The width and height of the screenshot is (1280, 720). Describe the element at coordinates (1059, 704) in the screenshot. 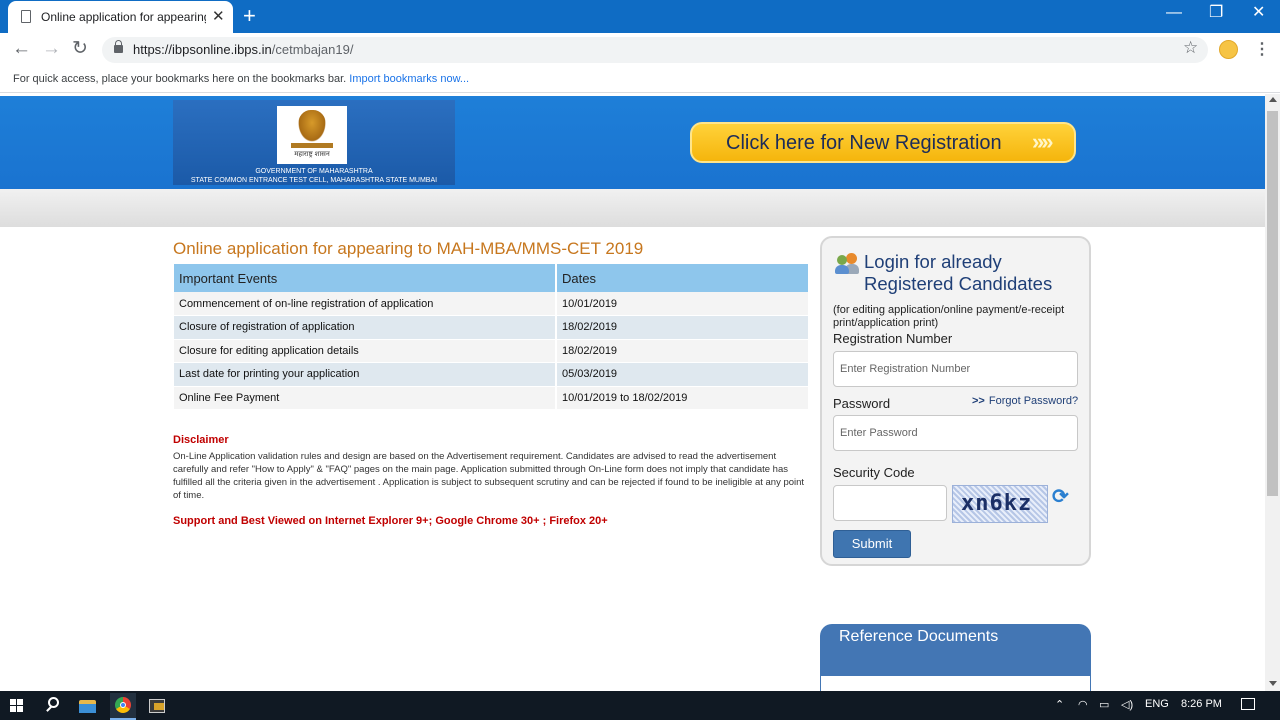

I see `tray-chevron-icon: ⌃` at that location.